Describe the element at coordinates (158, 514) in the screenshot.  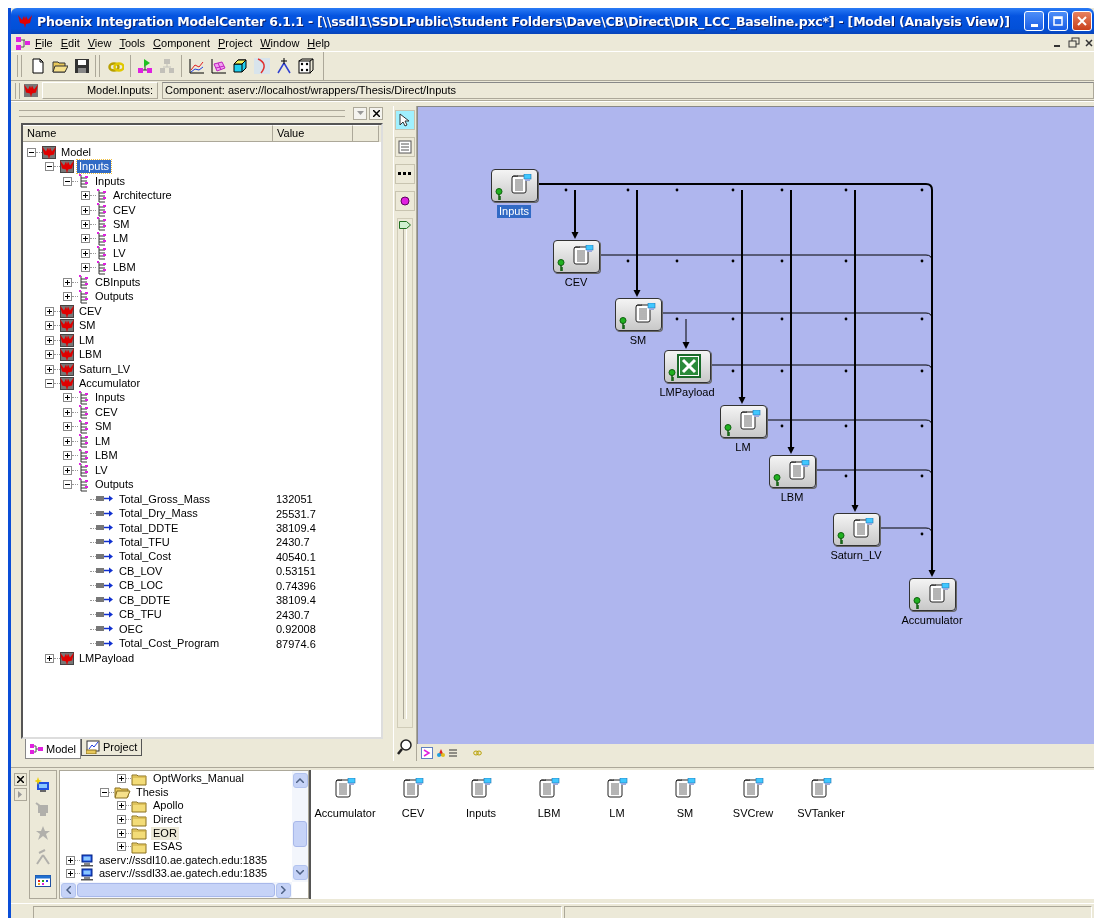
I see `tree-label: Total_Dry_Mass` at that location.